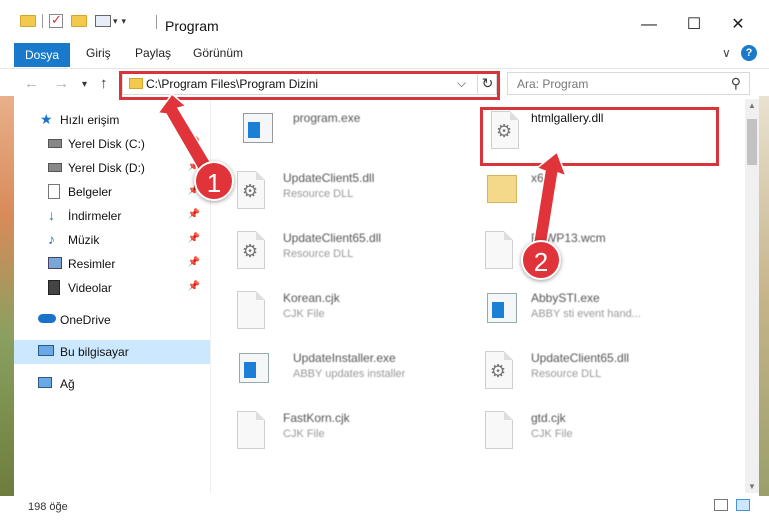 The width and height of the screenshot is (769, 532). Describe the element at coordinates (46, 350) in the screenshot. I see `computer-icon` at that location.